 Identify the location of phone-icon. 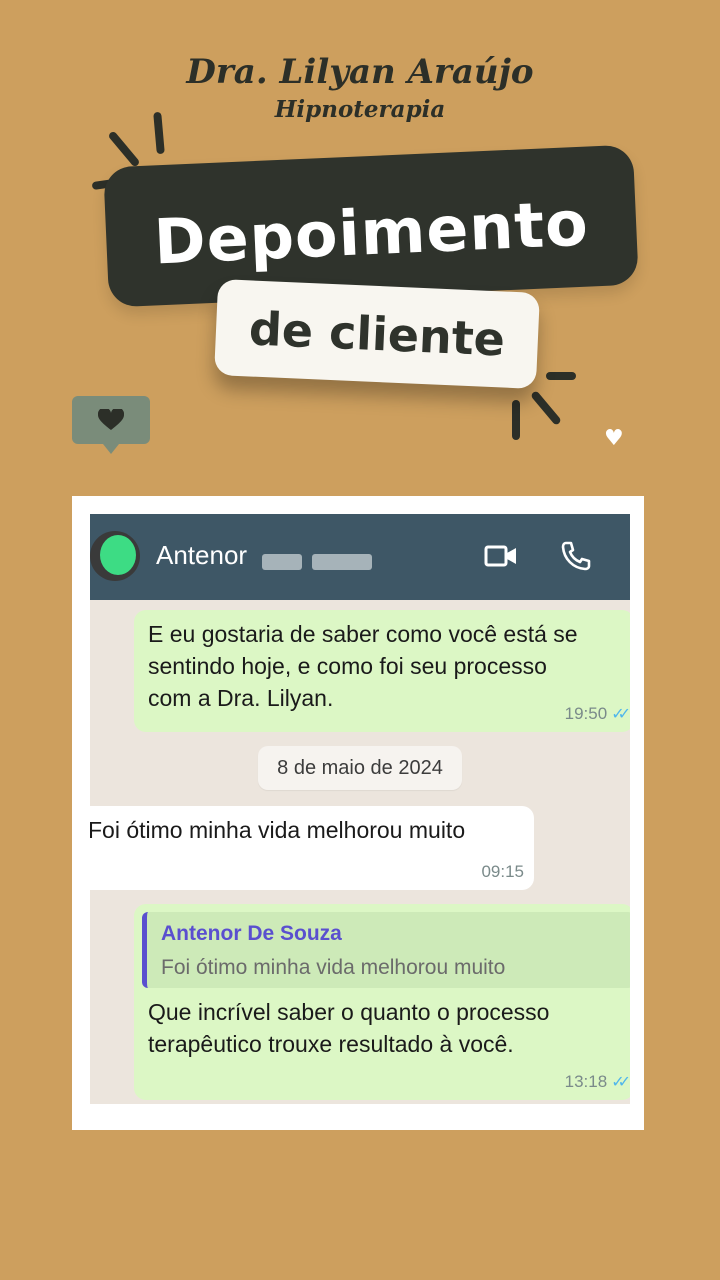
(576, 556).